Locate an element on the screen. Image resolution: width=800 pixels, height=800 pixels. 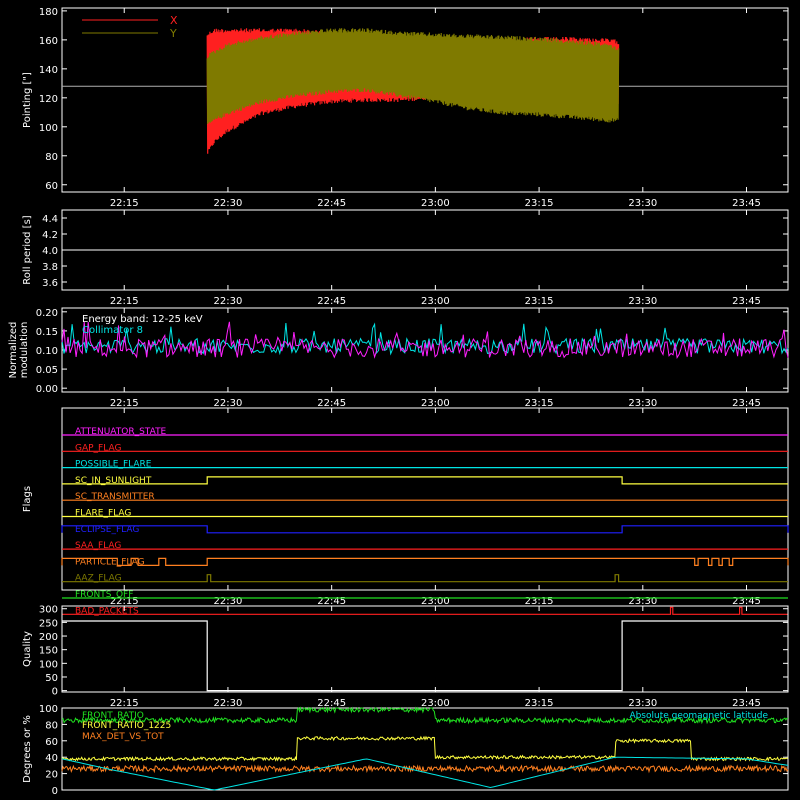
panel-2-ytick-label: 0.05 is located at coordinates (47, 370).